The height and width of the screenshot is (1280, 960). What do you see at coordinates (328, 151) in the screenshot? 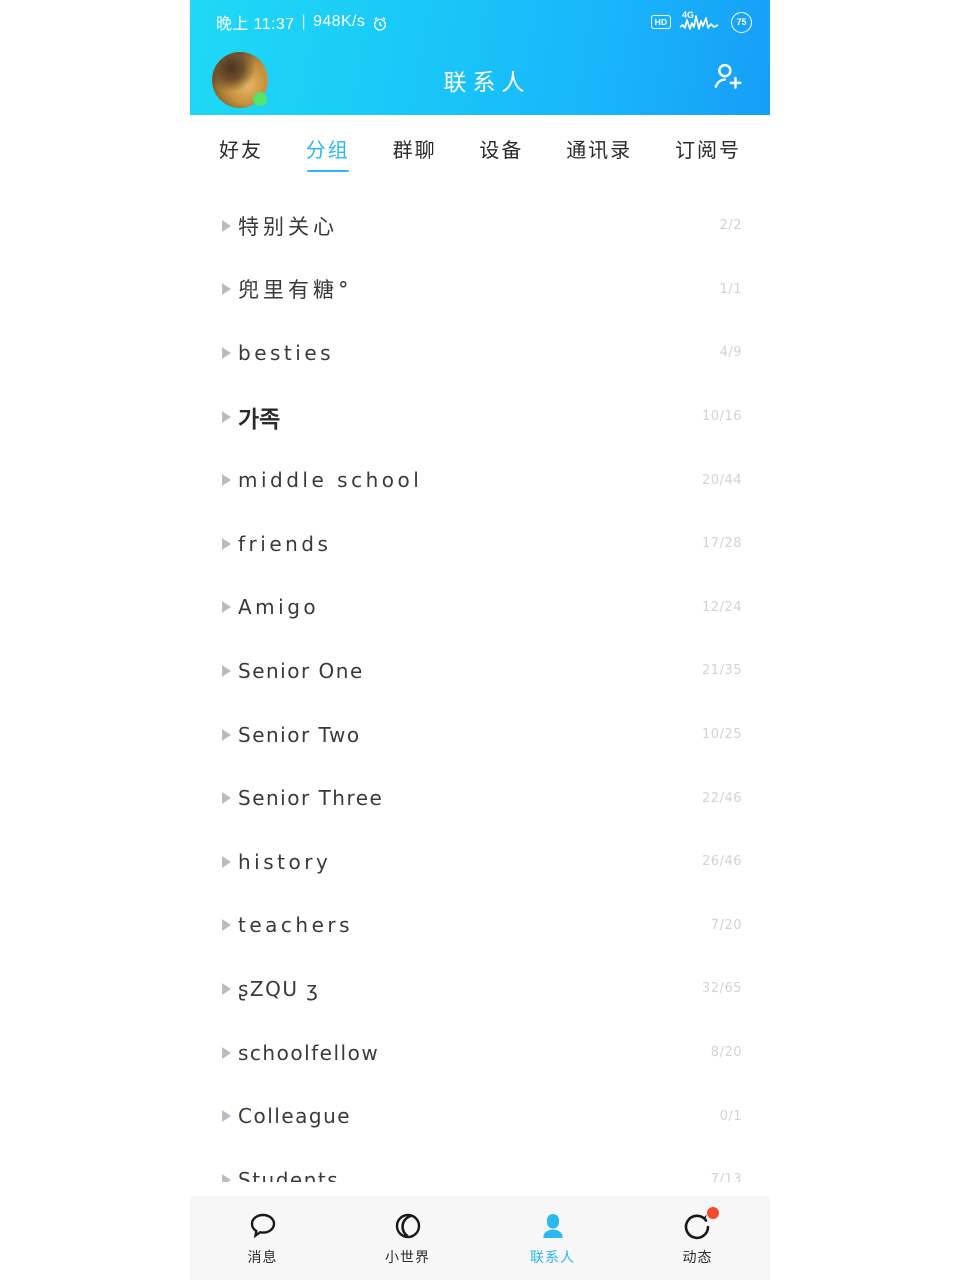
I see `tab-groups: 分组` at bounding box center [328, 151].